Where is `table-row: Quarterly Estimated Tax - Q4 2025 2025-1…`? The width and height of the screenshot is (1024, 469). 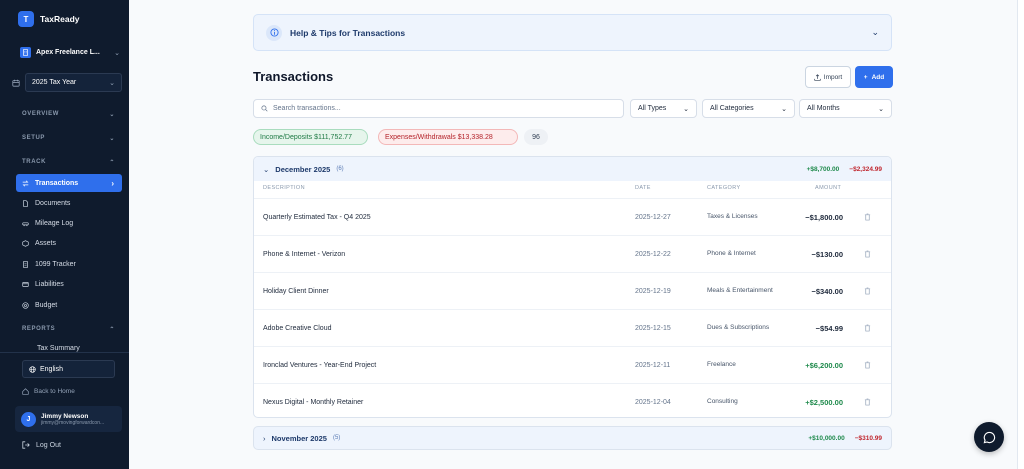
table-row: Quarterly Estimated Tax - Q4 2025 2025-1… is located at coordinates (572, 216).